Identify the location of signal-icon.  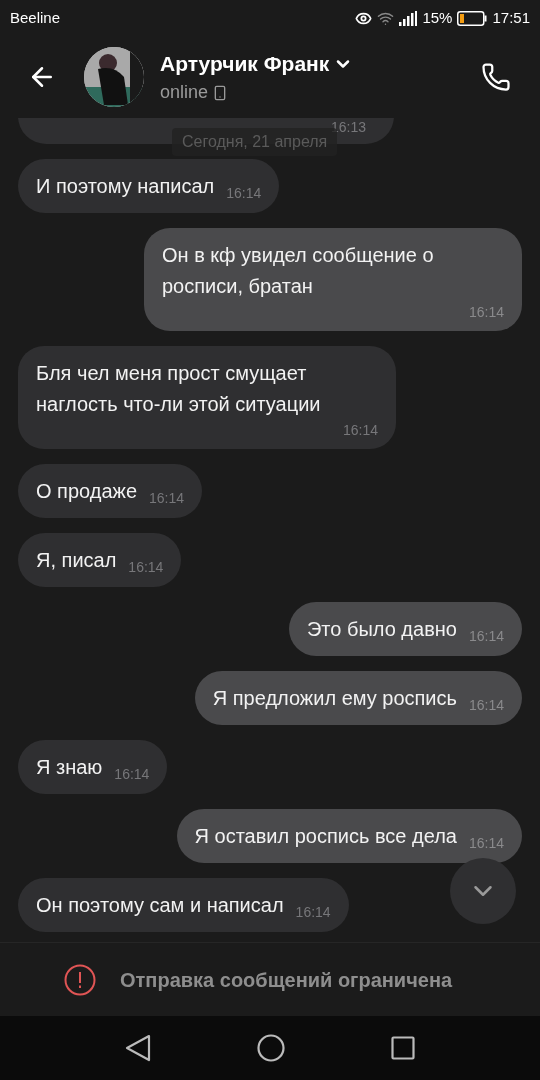
(408, 18).